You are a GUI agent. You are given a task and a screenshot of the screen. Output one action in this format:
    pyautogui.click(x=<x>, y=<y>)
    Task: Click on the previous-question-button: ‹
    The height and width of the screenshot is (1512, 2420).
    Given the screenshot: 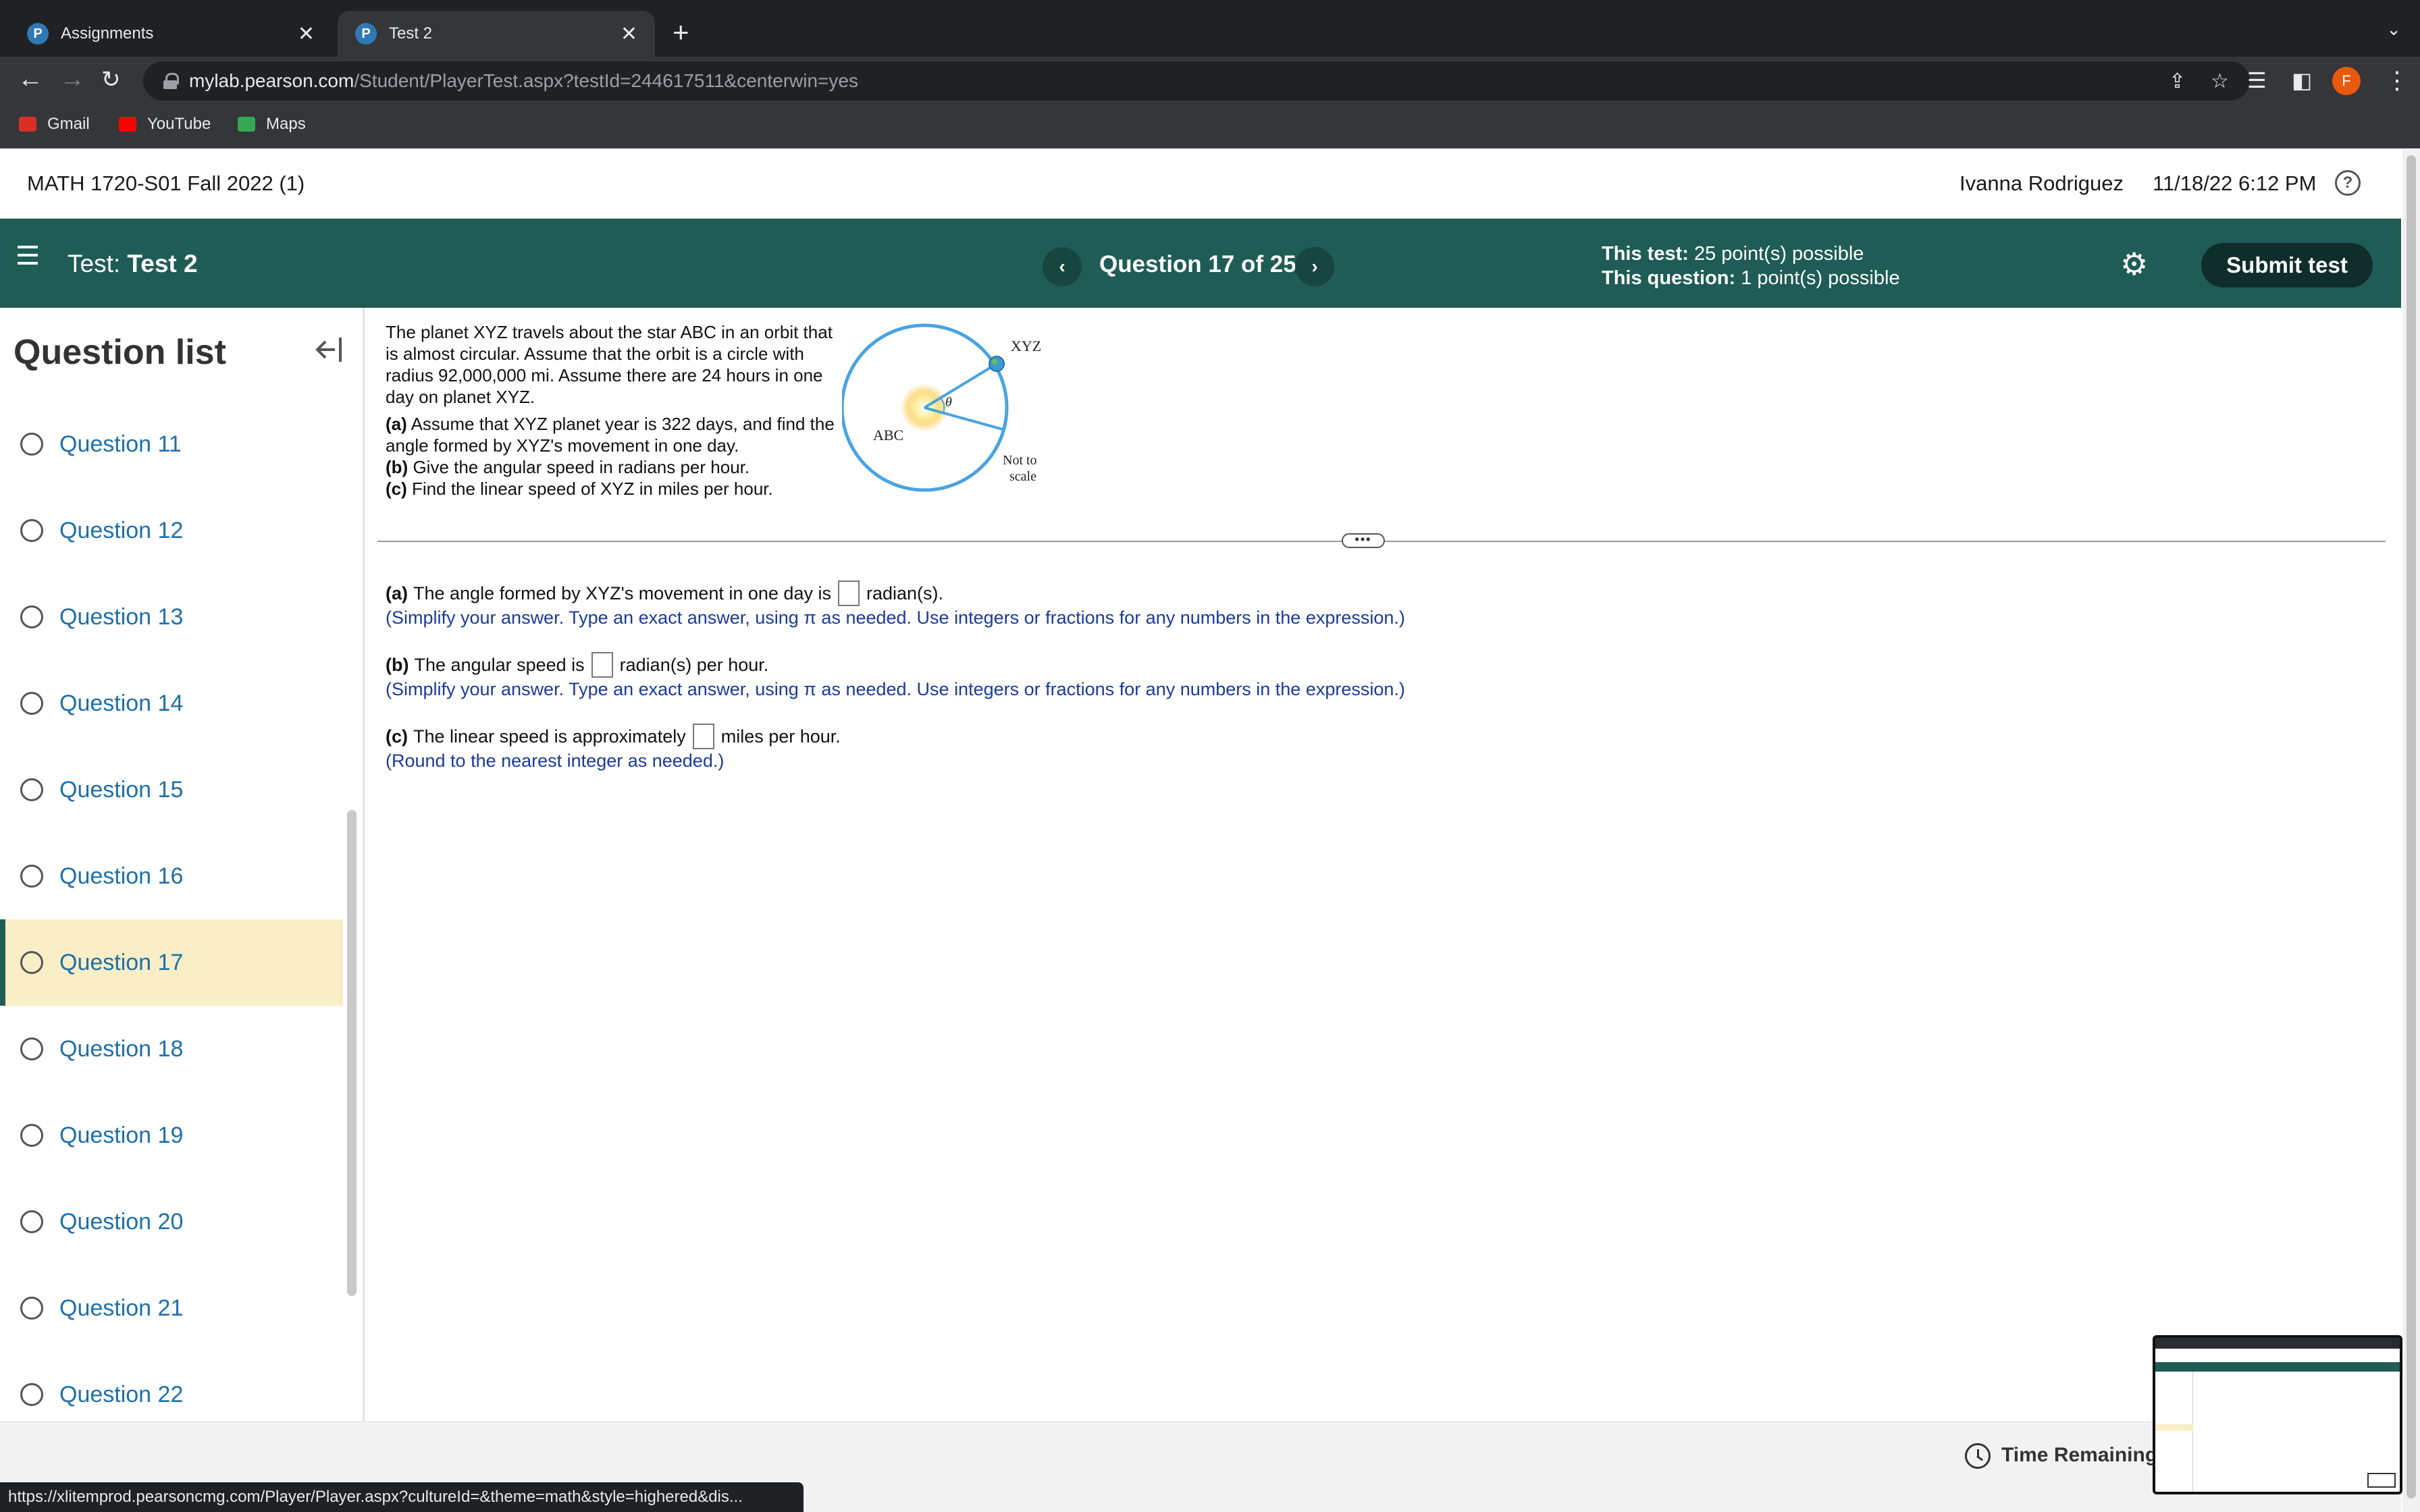 What is the action you would take?
    pyautogui.click(x=1062, y=266)
    